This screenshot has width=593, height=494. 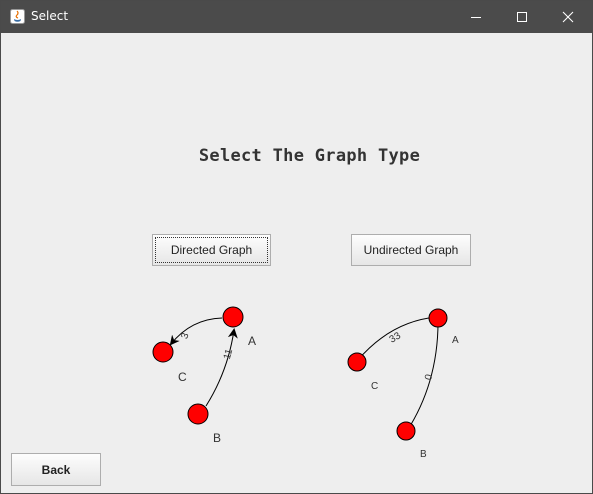 What do you see at coordinates (455, 340) in the screenshot?
I see `undirected-node-a-label: A` at bounding box center [455, 340].